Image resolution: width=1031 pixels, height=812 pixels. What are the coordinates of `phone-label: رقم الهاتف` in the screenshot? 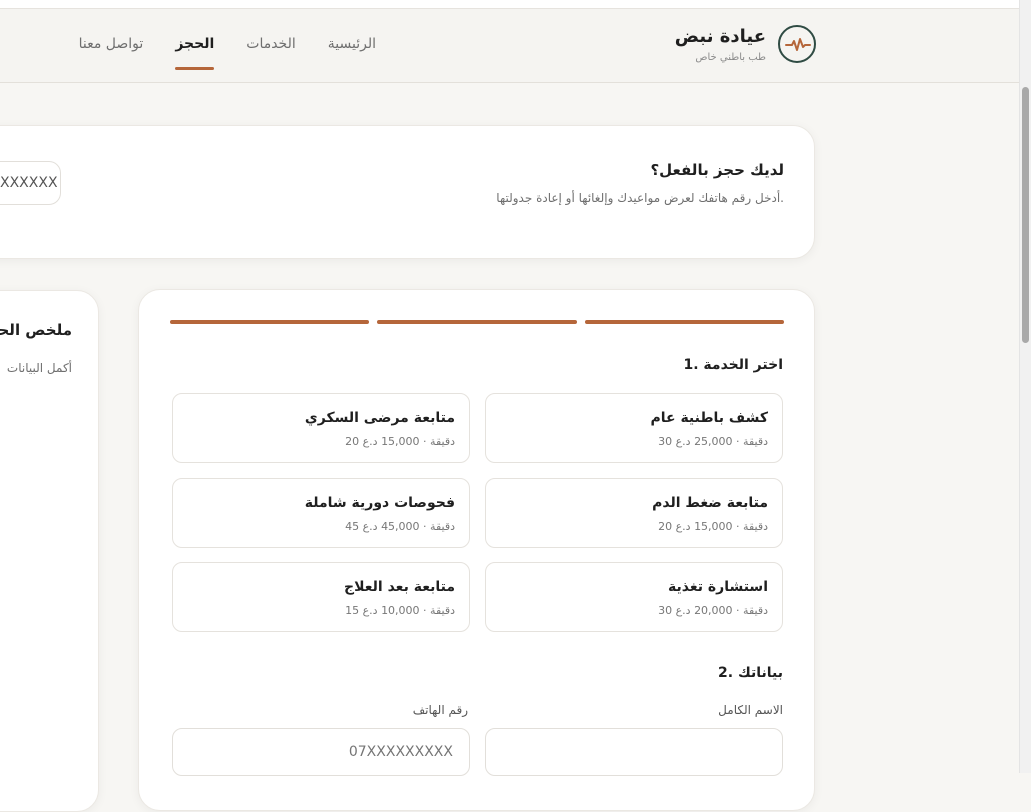 It's located at (440, 710).